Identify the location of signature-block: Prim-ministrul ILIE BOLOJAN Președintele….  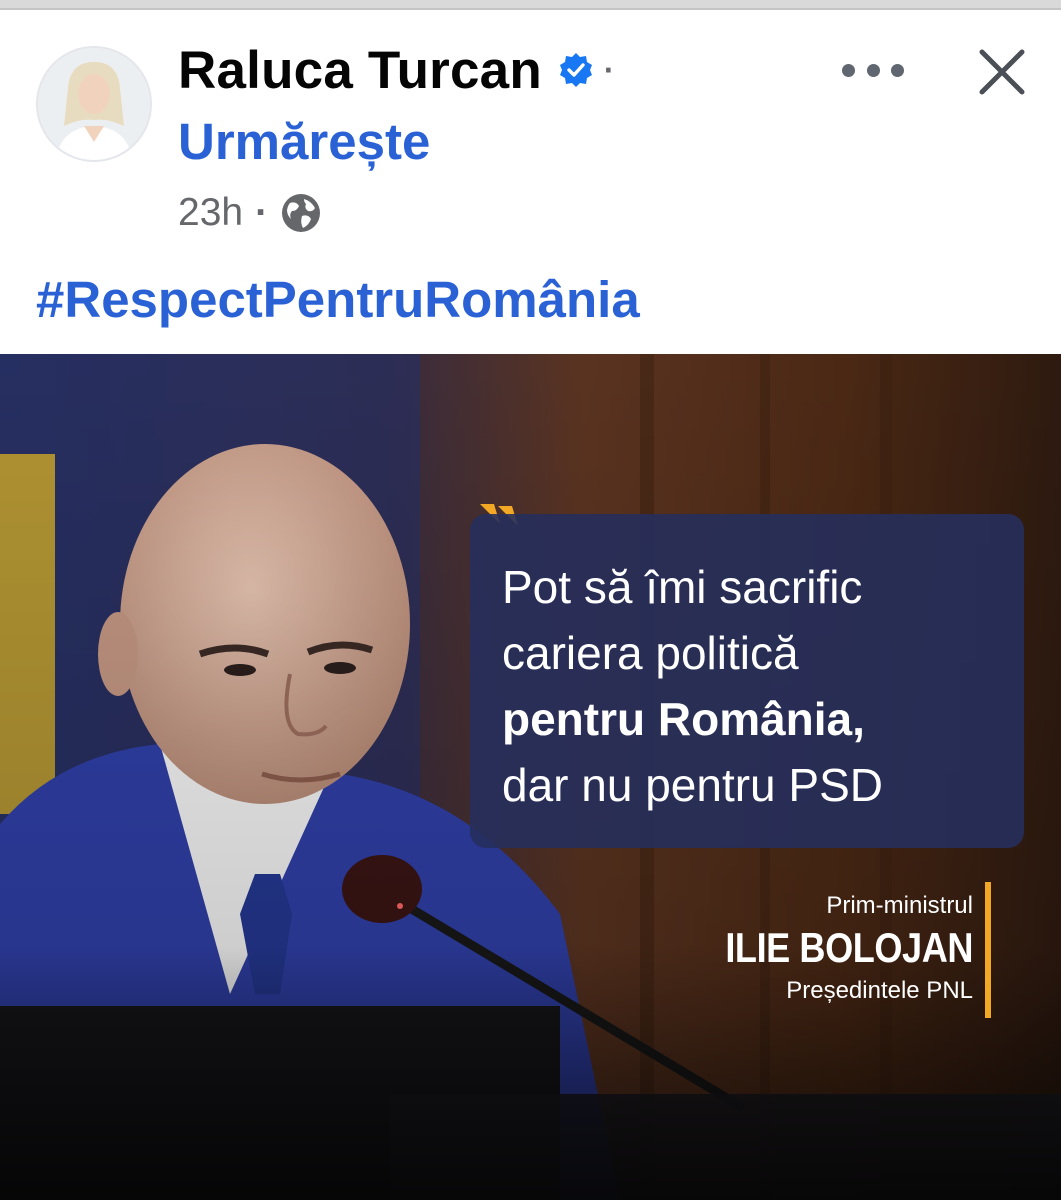
(829, 949).